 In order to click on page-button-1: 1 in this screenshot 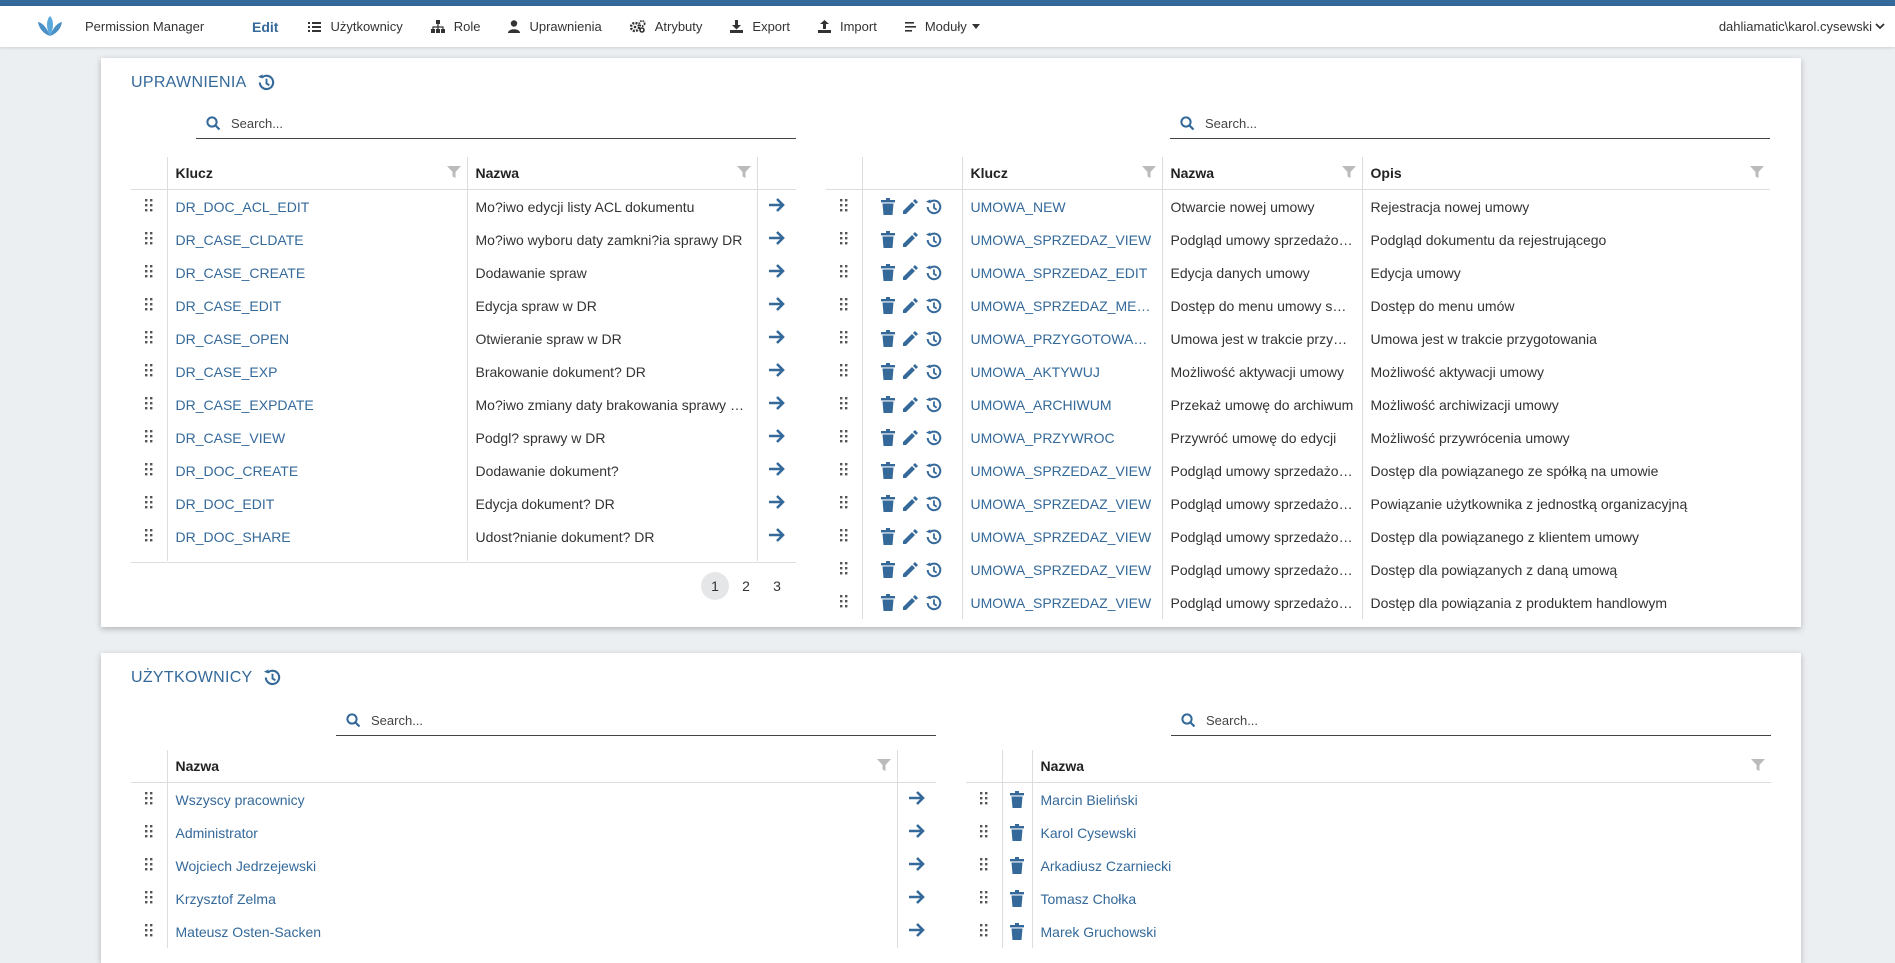, I will do `click(715, 586)`.